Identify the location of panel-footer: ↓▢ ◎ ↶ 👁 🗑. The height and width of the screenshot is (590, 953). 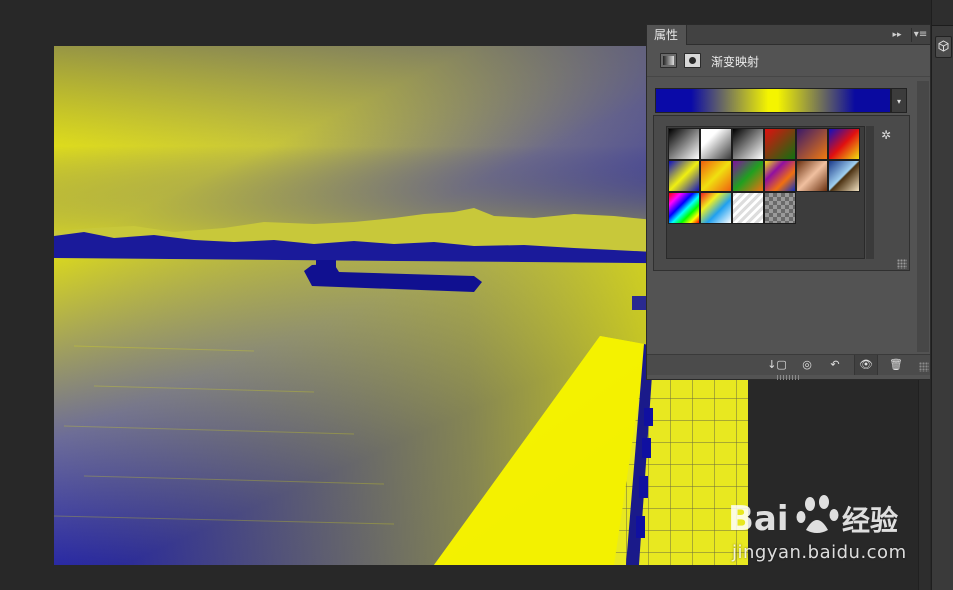
(788, 364).